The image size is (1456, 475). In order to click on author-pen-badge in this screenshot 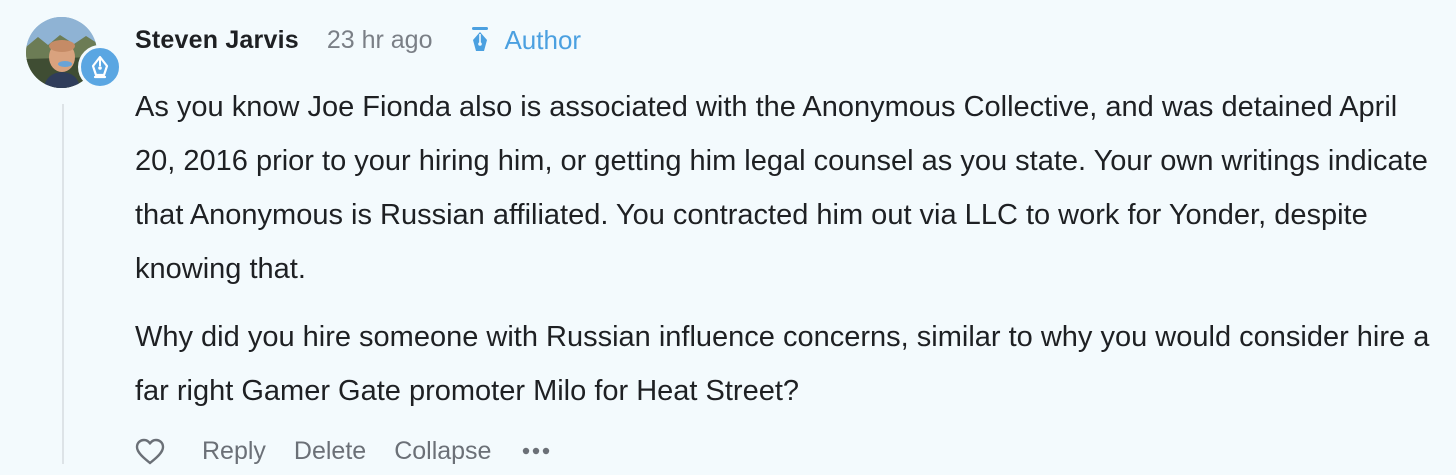, I will do `click(100, 67)`.